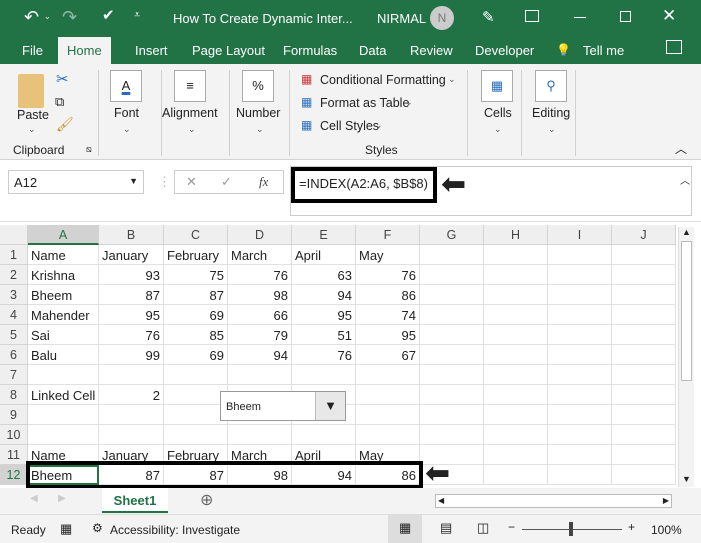  I want to click on cell-H7, so click(516, 375).